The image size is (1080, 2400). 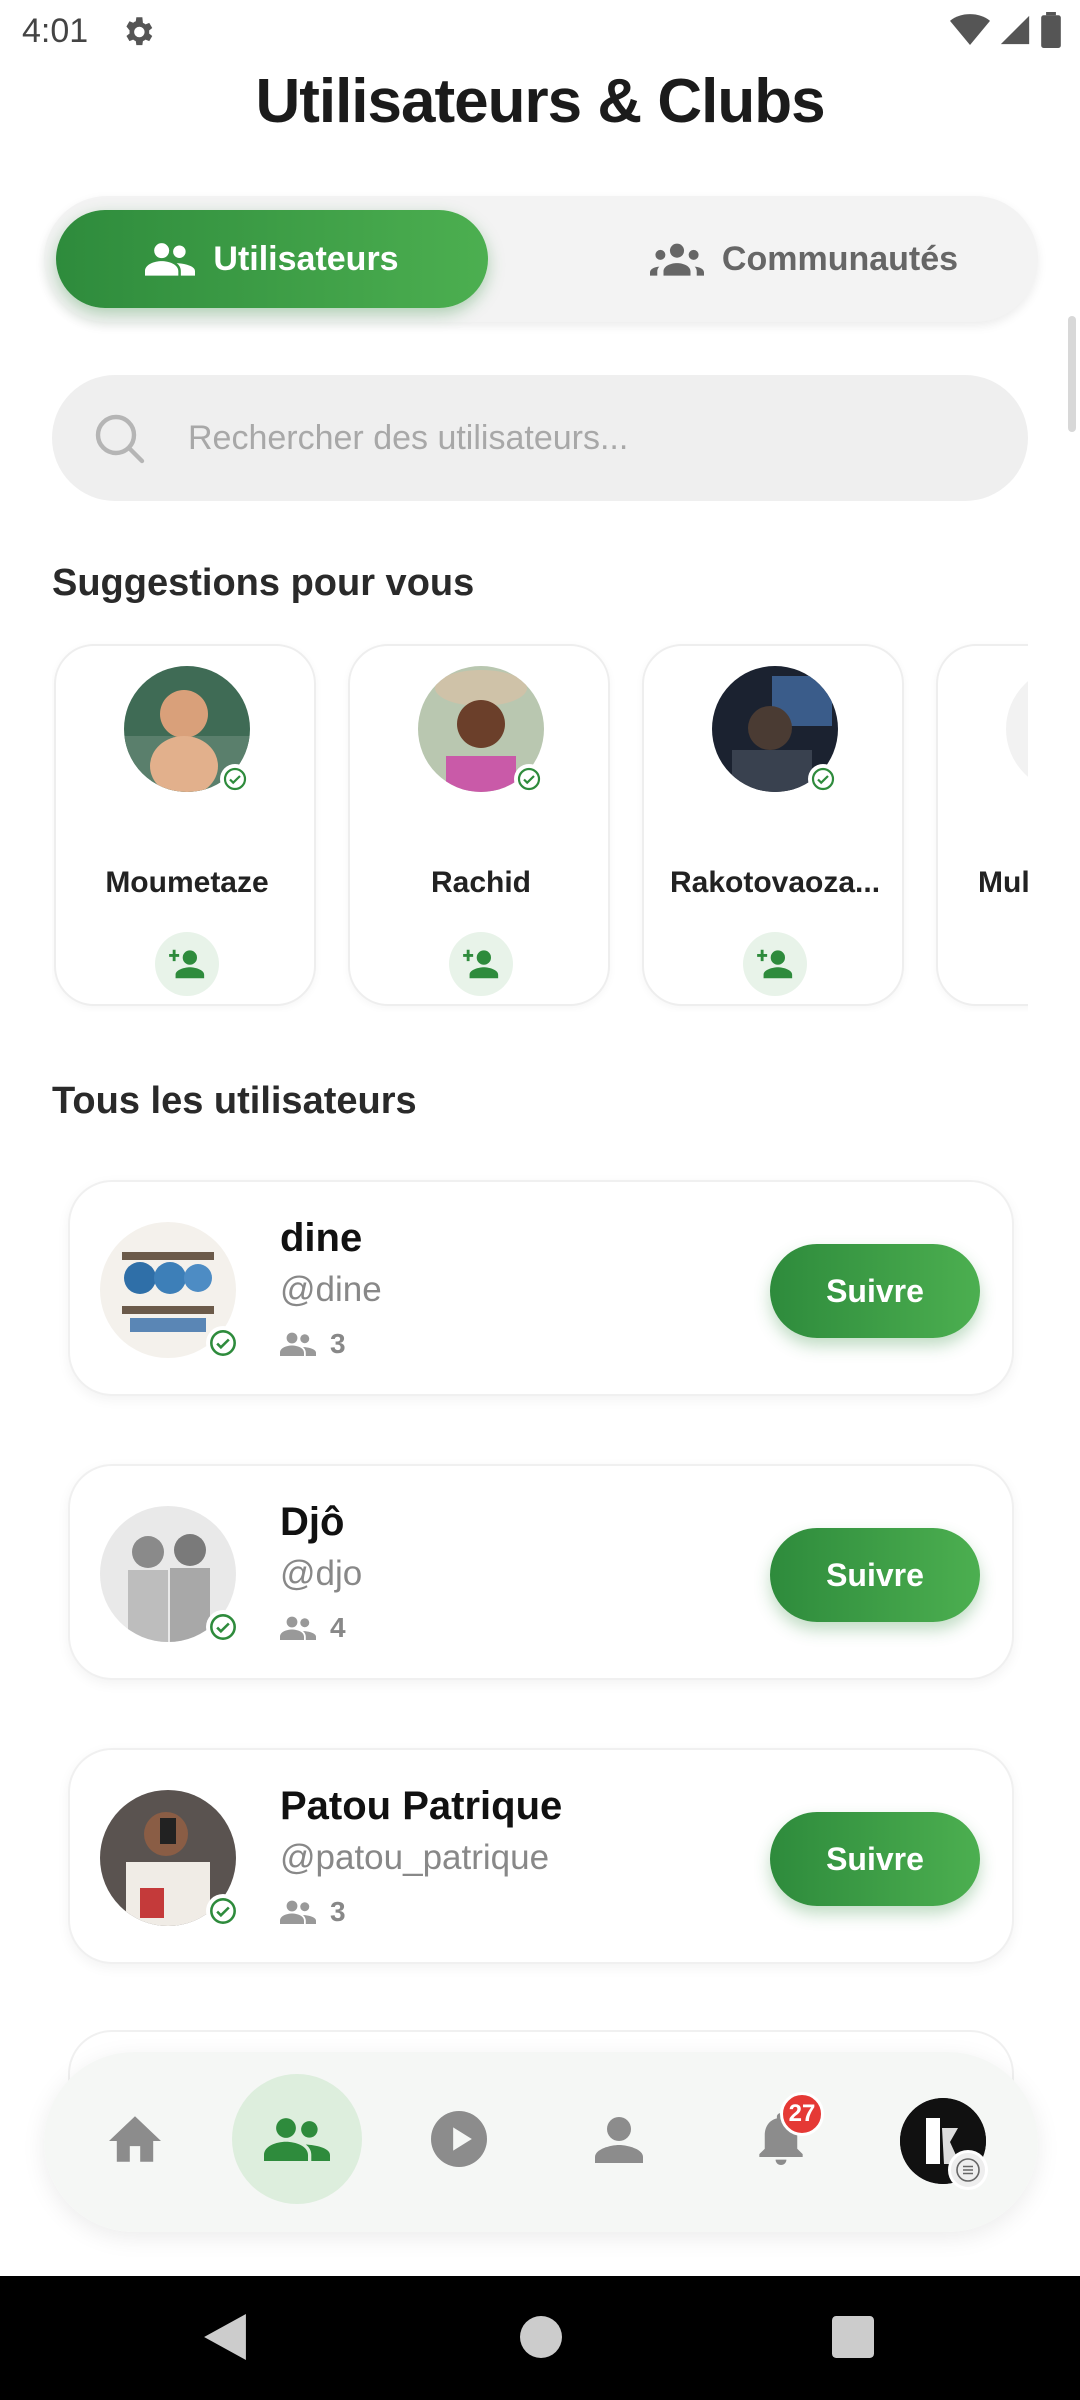 I want to click on user-card: Patou Patrique @patou_patrique 3 Suivre, so click(x=541, y=1856).